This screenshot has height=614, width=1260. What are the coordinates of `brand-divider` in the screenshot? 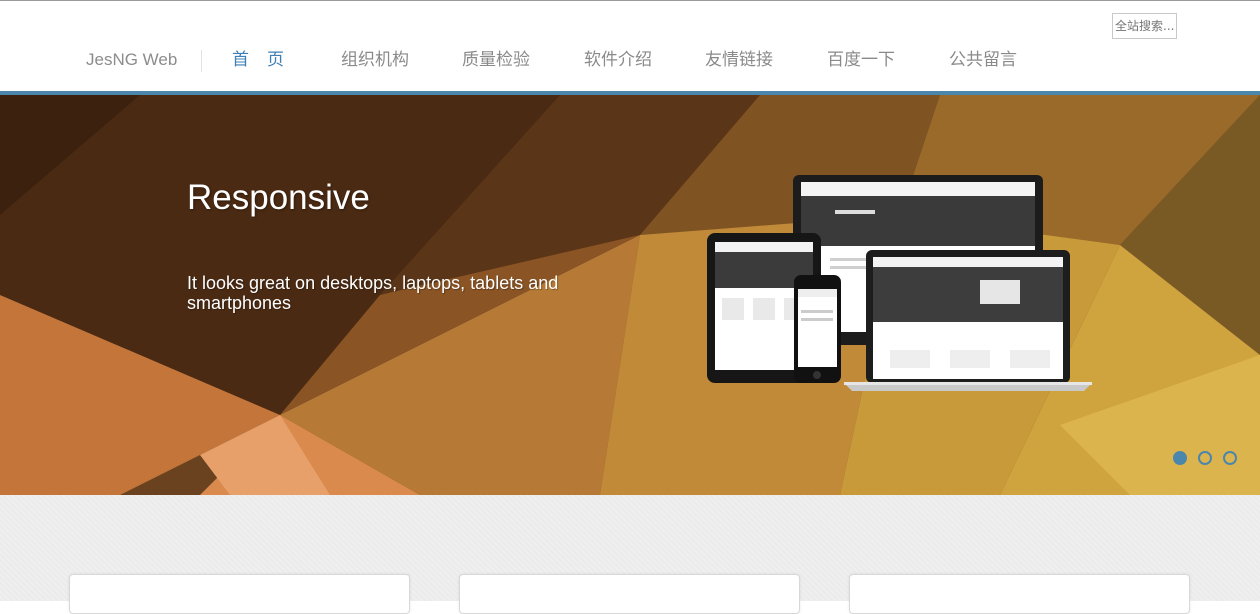 It's located at (201, 61).